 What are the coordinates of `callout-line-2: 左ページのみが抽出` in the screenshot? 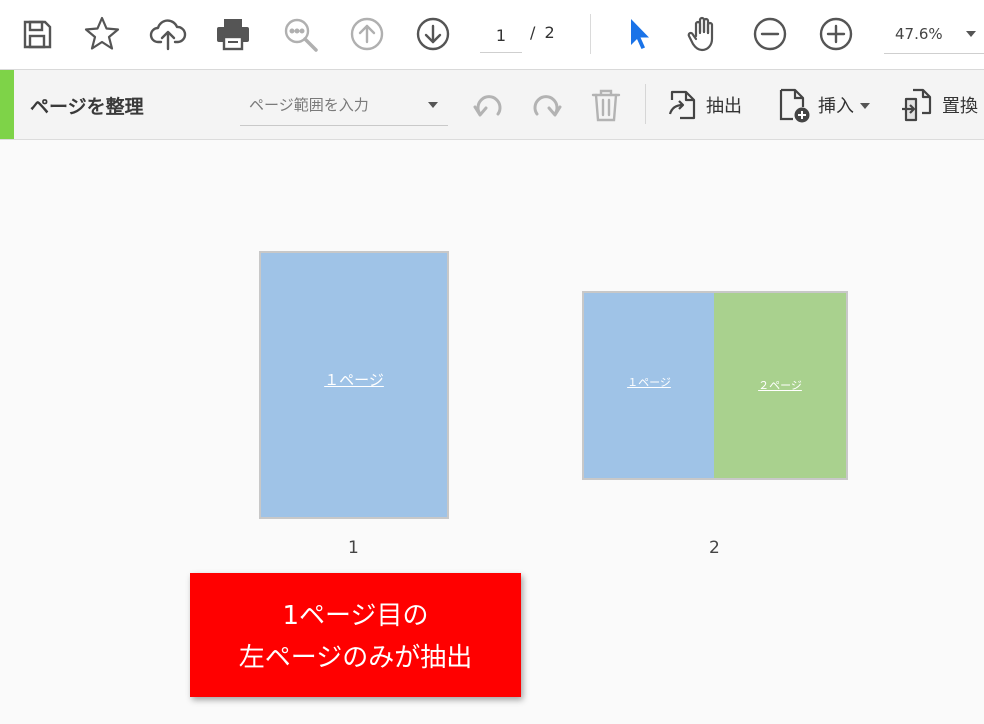 It's located at (355, 658).